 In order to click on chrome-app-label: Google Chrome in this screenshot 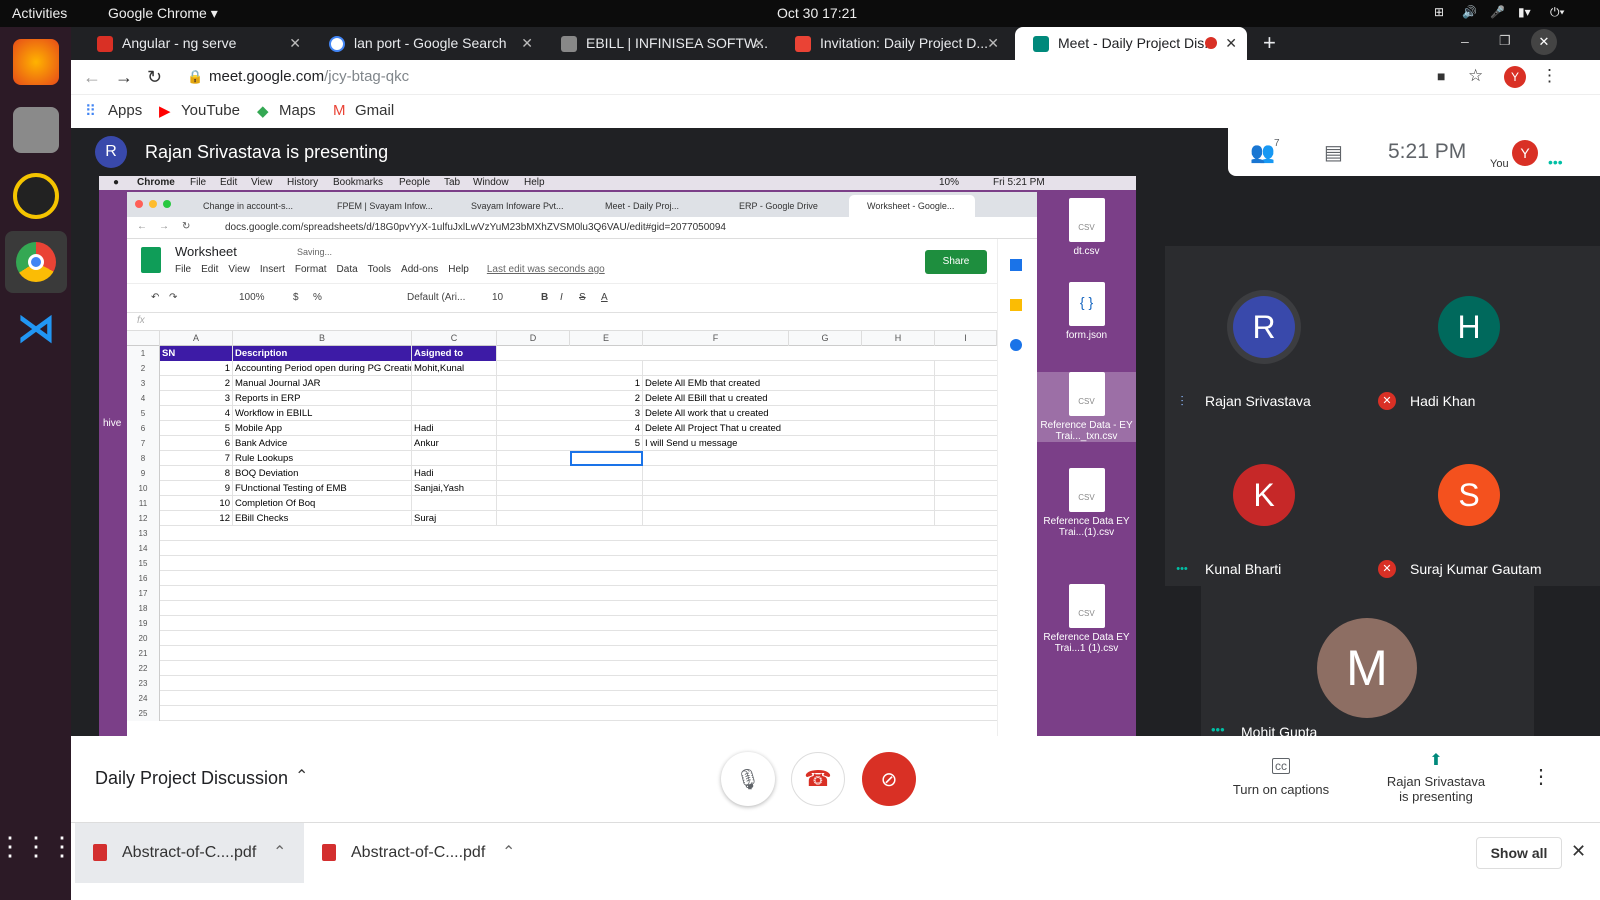, I will do `click(157, 13)`.